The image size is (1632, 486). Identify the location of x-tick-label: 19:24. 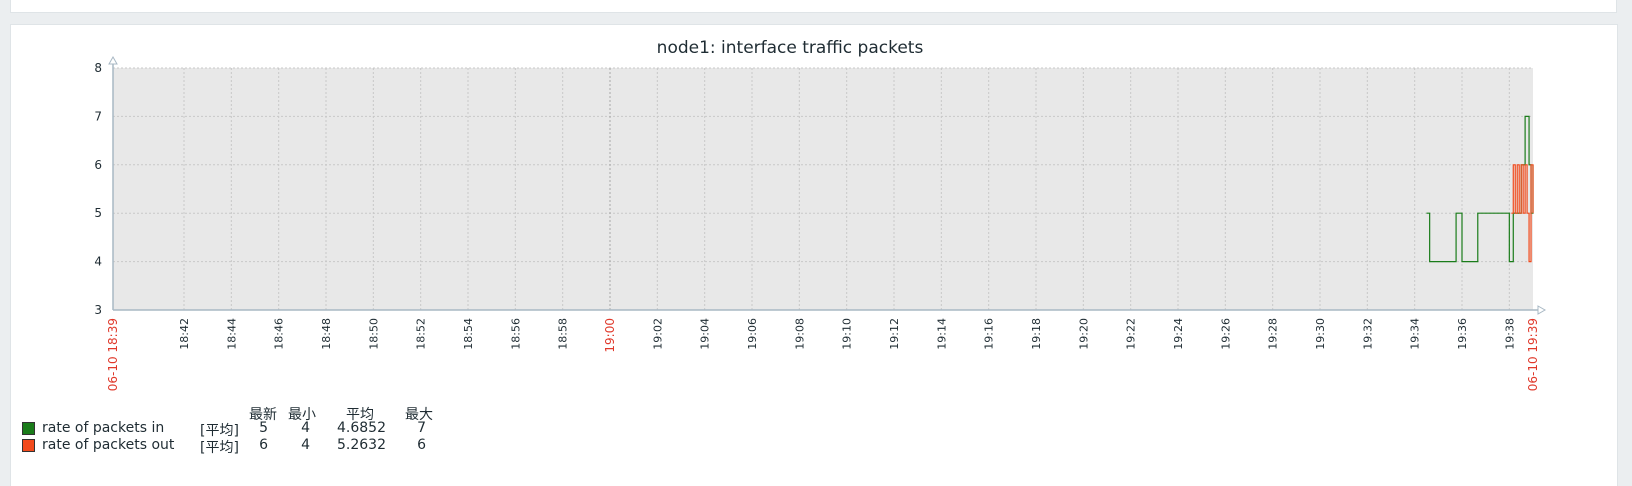
(1178, 334).